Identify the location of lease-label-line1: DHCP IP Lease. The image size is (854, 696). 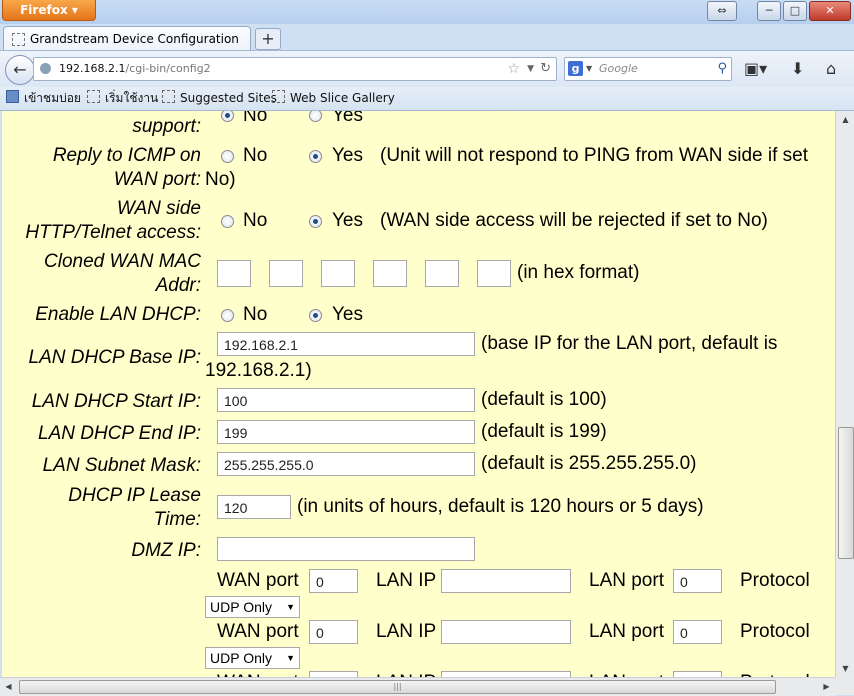
(134, 495).